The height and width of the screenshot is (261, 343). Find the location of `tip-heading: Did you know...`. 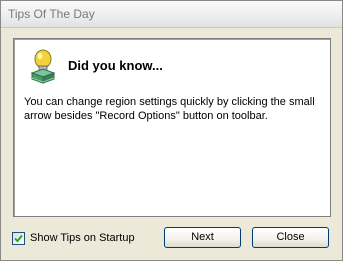

tip-heading: Did you know... is located at coordinates (115, 65).